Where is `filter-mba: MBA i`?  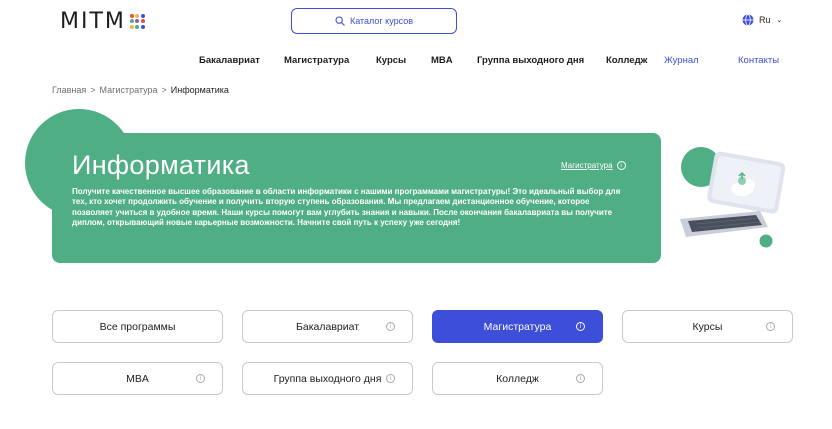 filter-mba: MBA i is located at coordinates (137, 378).